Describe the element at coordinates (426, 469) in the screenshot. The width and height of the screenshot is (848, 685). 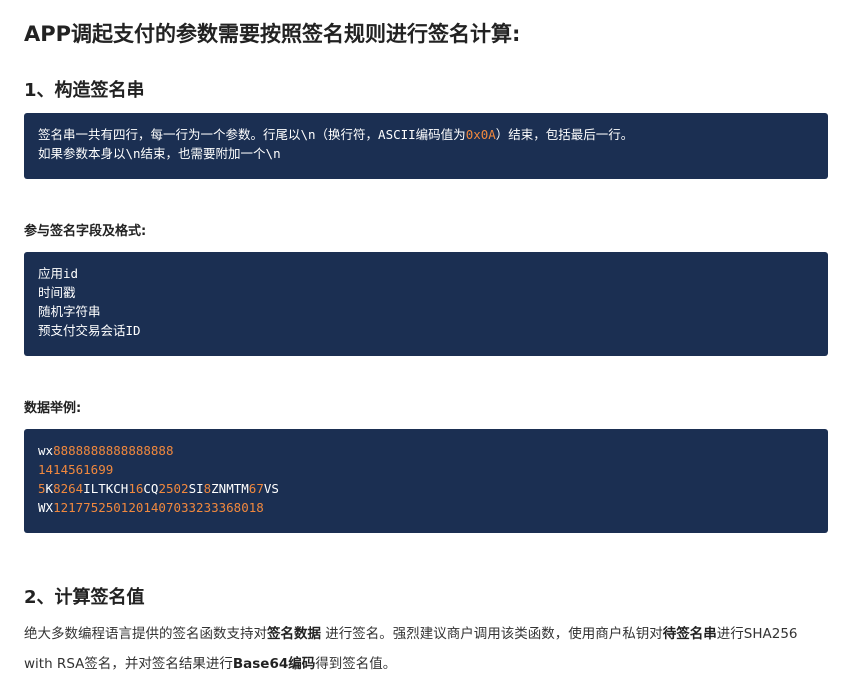
I see `example-line: 1414561699` at that location.